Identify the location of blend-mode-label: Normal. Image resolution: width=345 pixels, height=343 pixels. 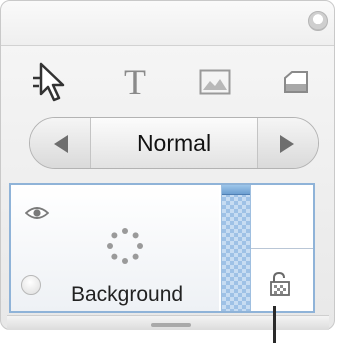
(174, 142).